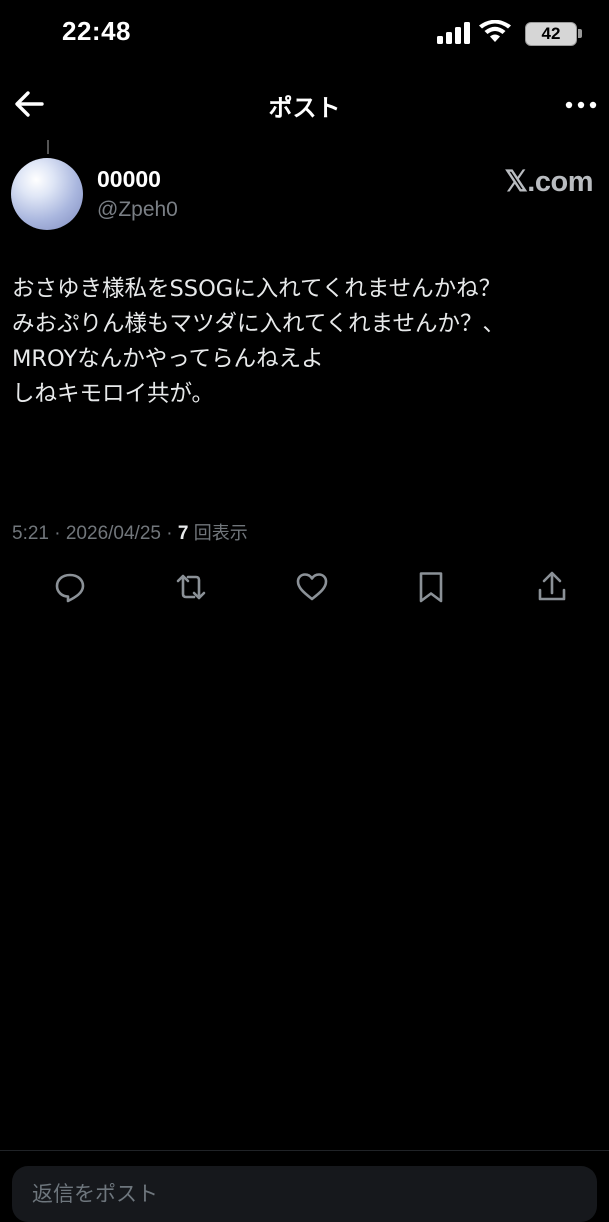 The image size is (609, 1222). I want to click on share-button, so click(552, 587).